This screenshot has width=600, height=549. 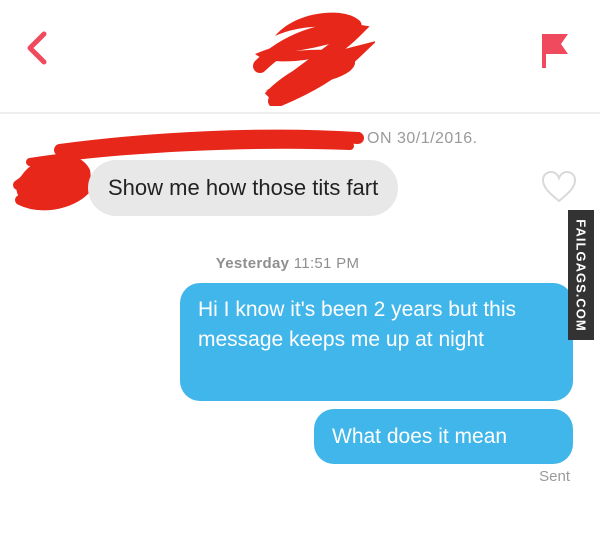 I want to click on message-timestamp: Yesterday 11:51 PM, so click(x=287, y=263).